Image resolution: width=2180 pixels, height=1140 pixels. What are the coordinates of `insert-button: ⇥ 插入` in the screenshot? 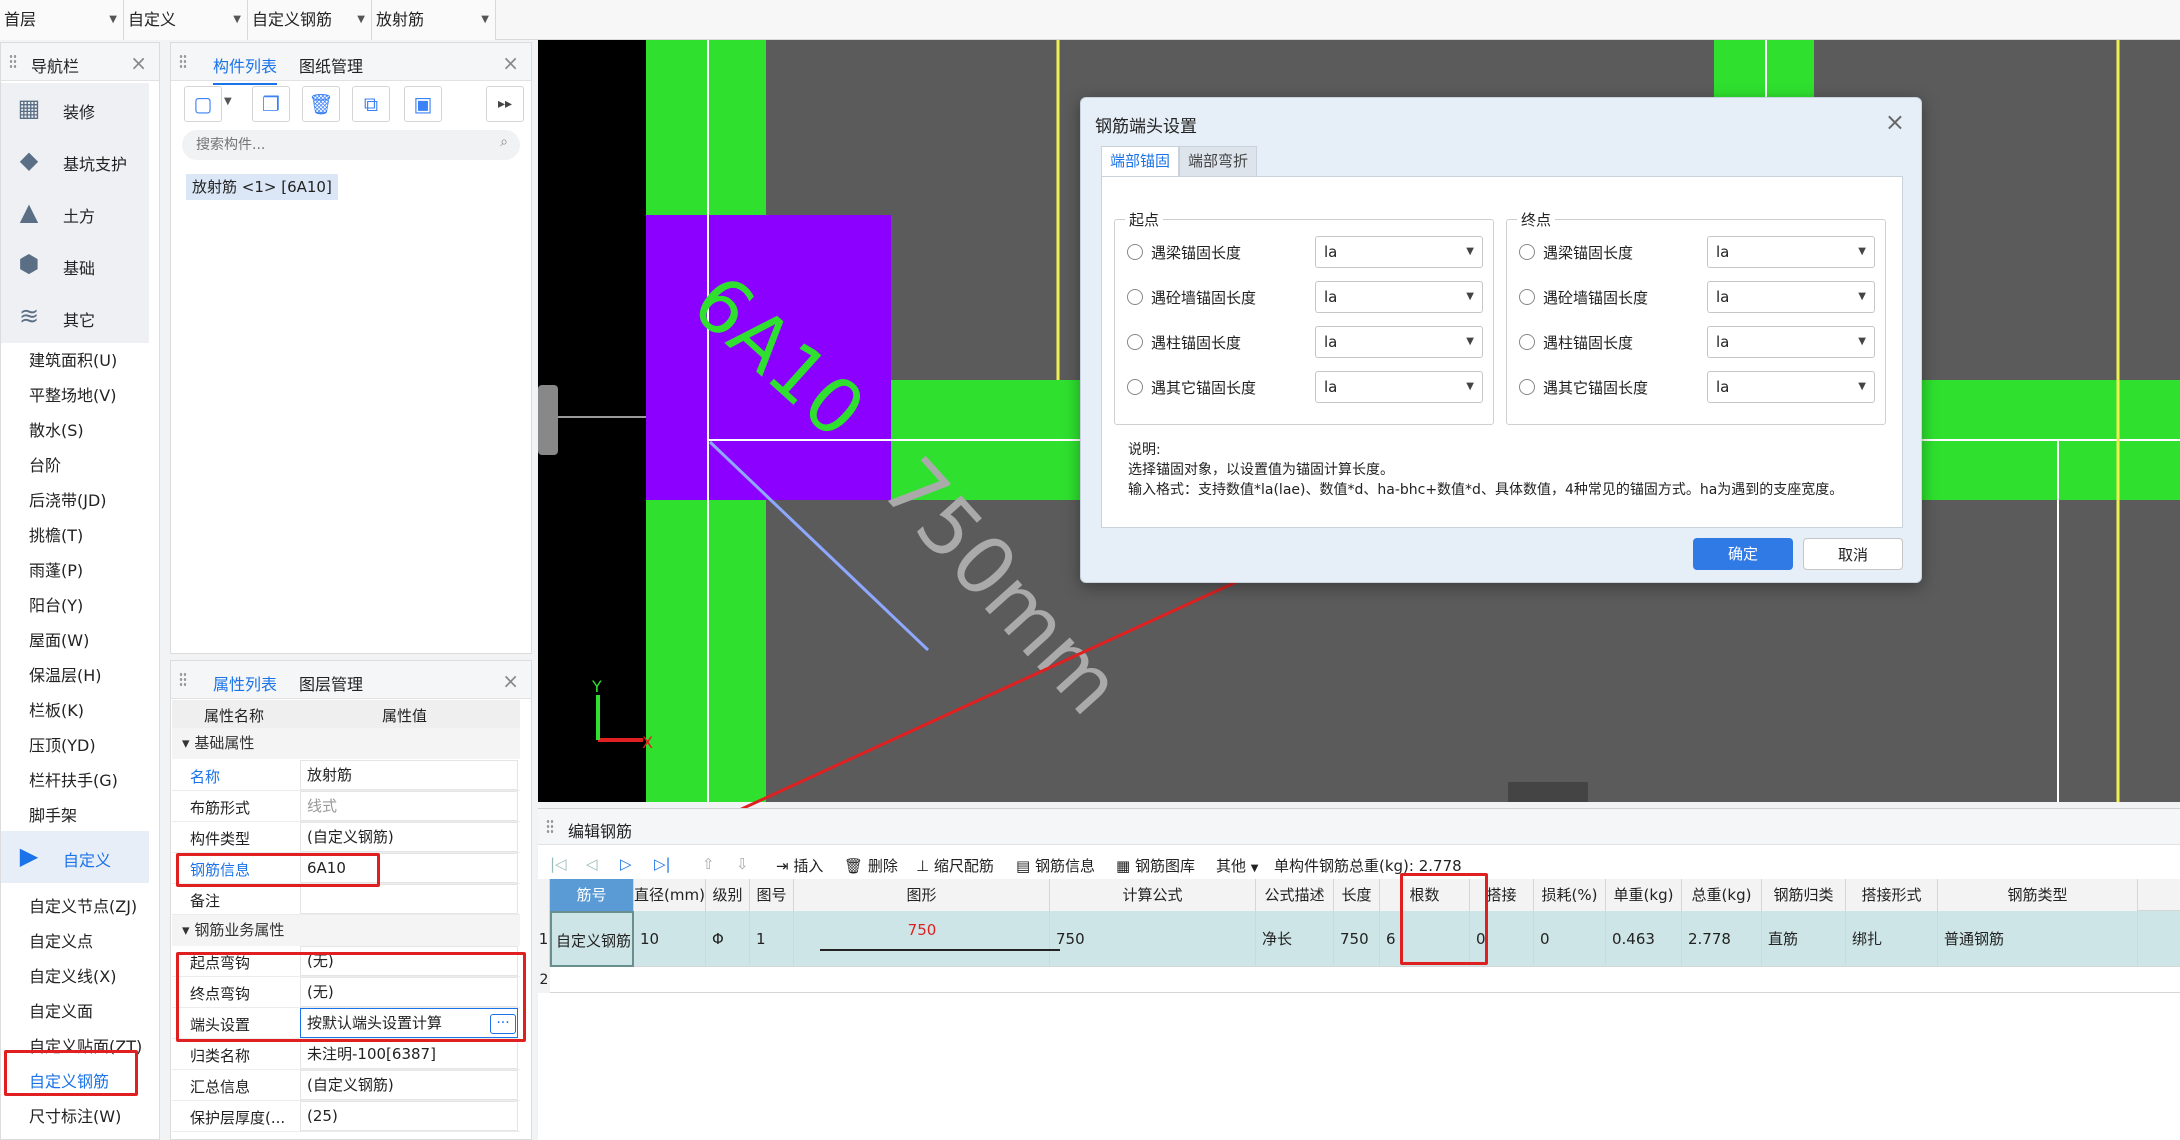 It's located at (799, 865).